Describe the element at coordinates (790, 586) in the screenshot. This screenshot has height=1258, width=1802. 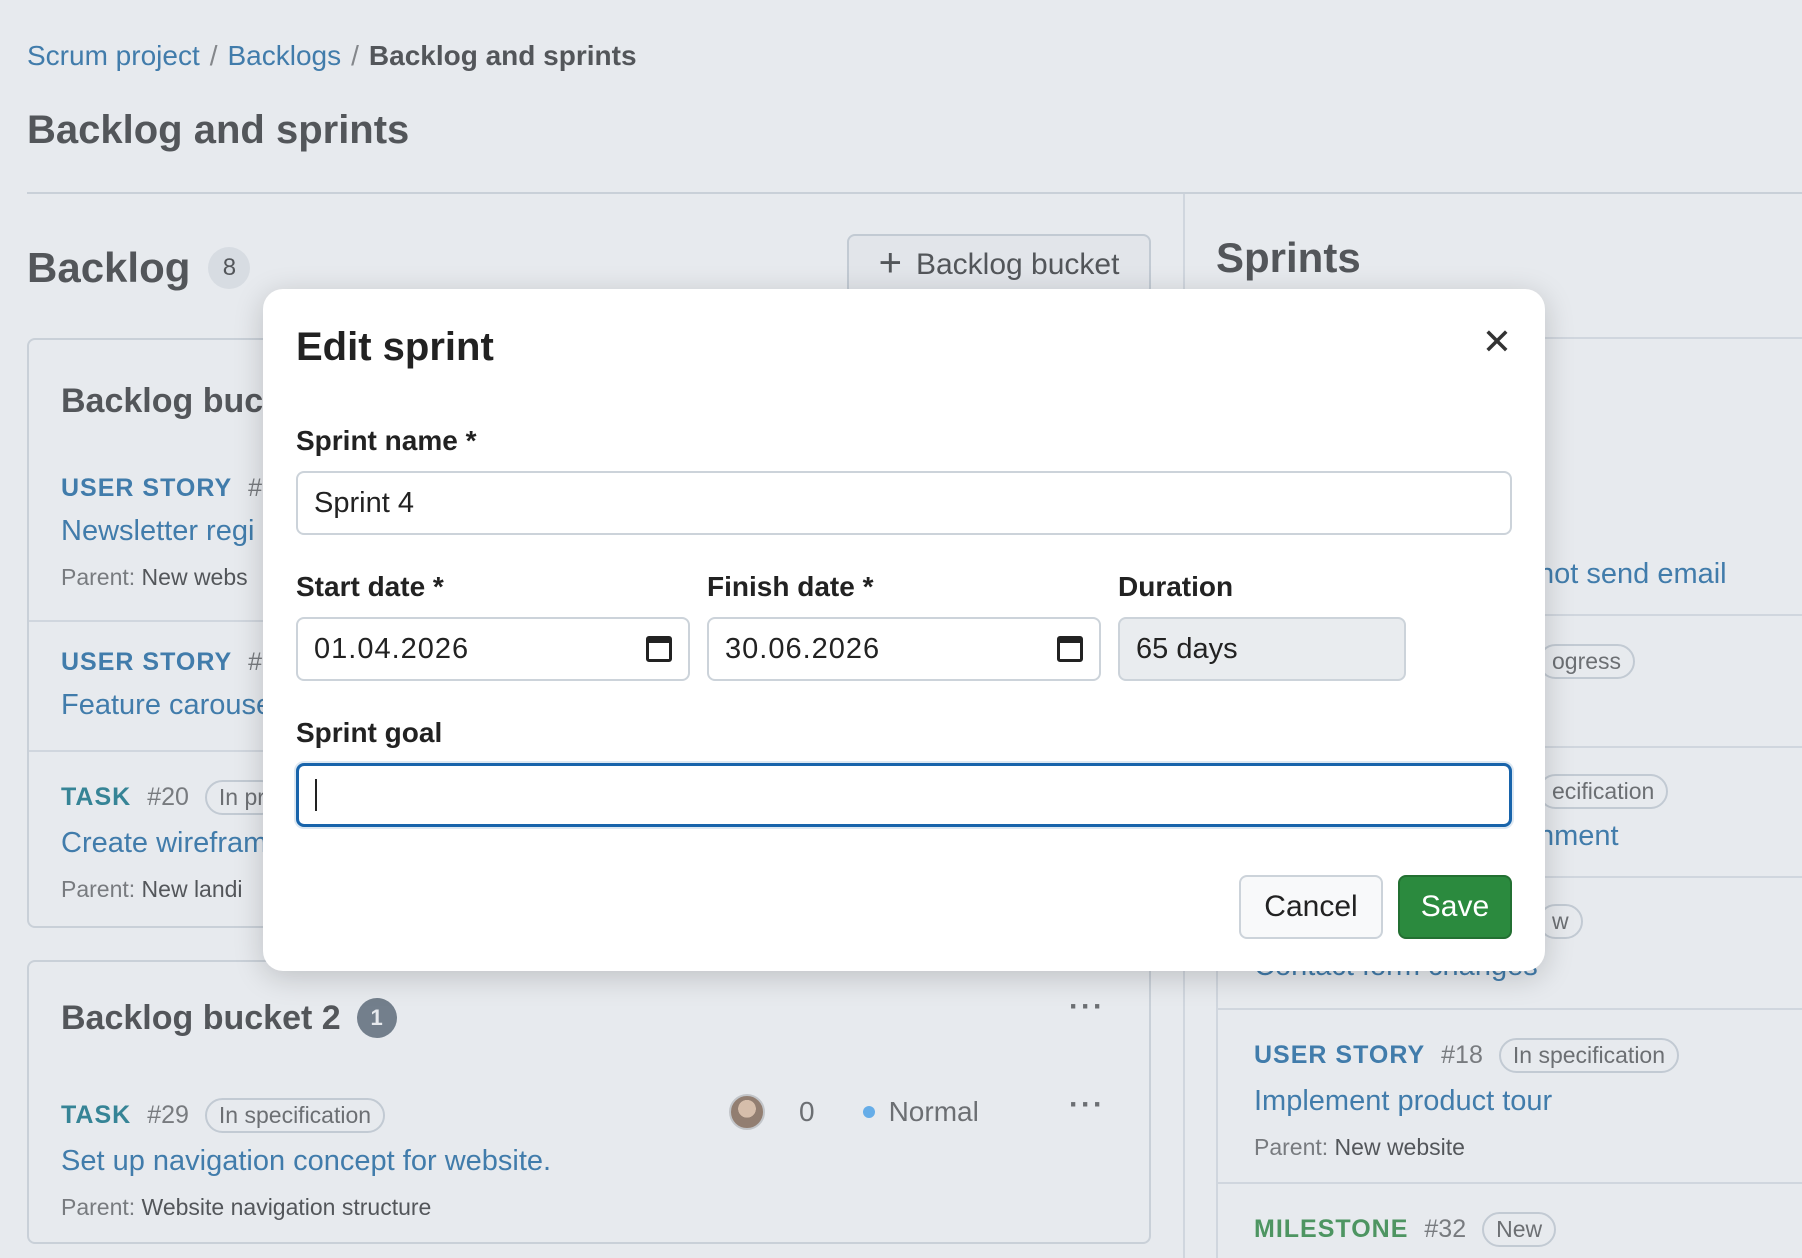
I see `finish-date-label: Finish date *` at that location.